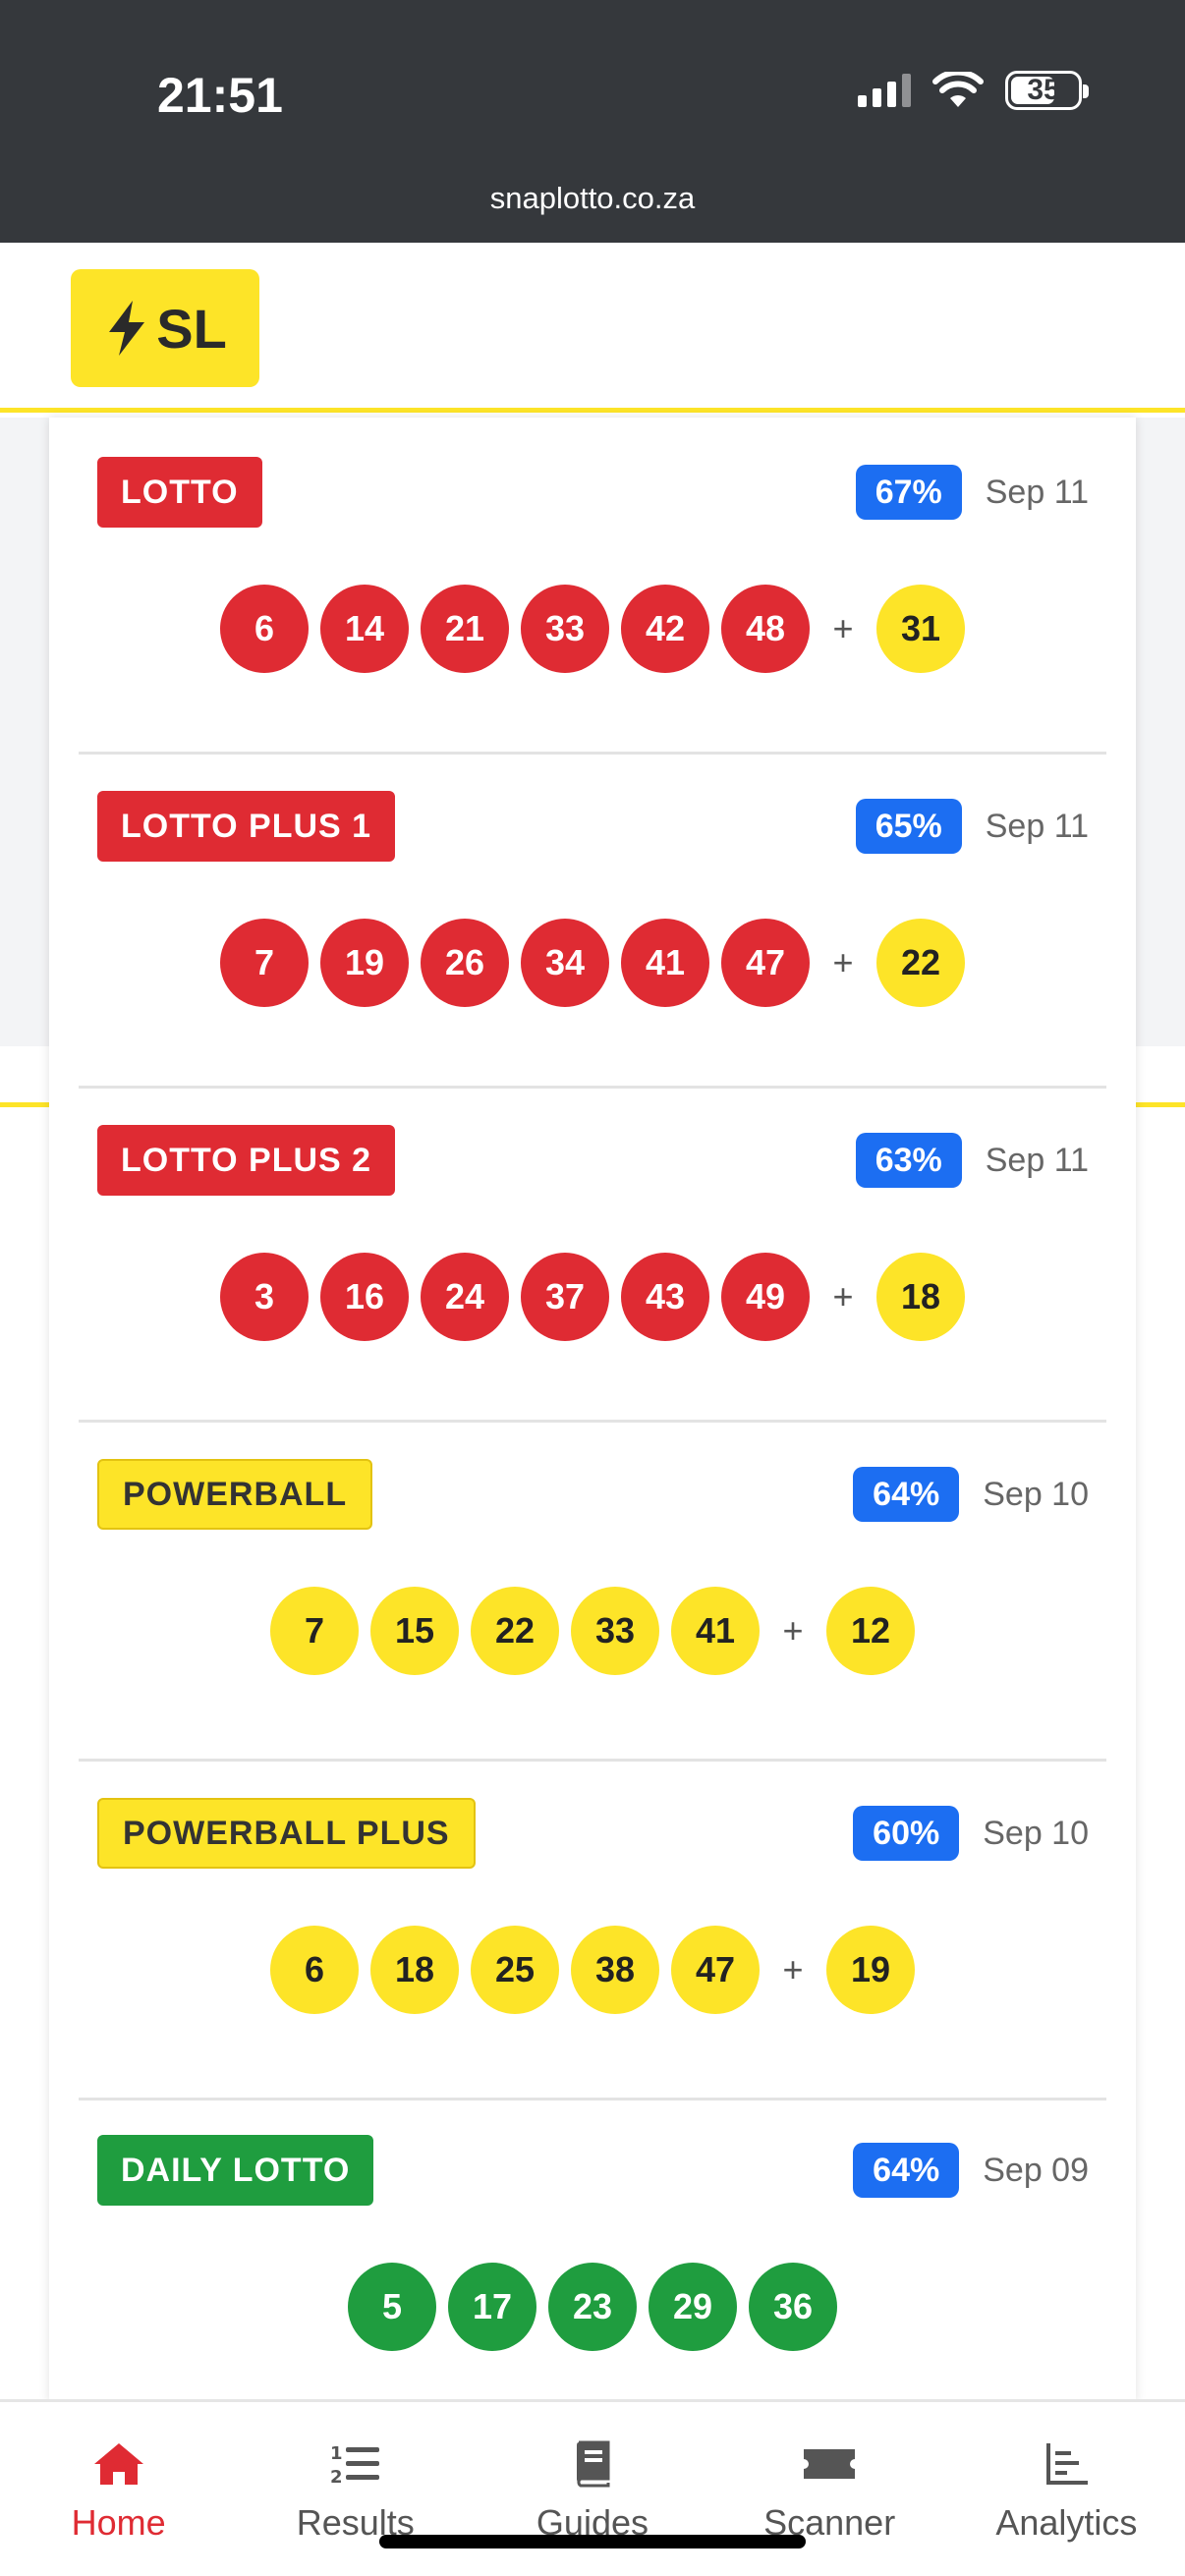  Describe the element at coordinates (972, 1160) in the screenshot. I see `draw-meta: 63% Sep 11` at that location.